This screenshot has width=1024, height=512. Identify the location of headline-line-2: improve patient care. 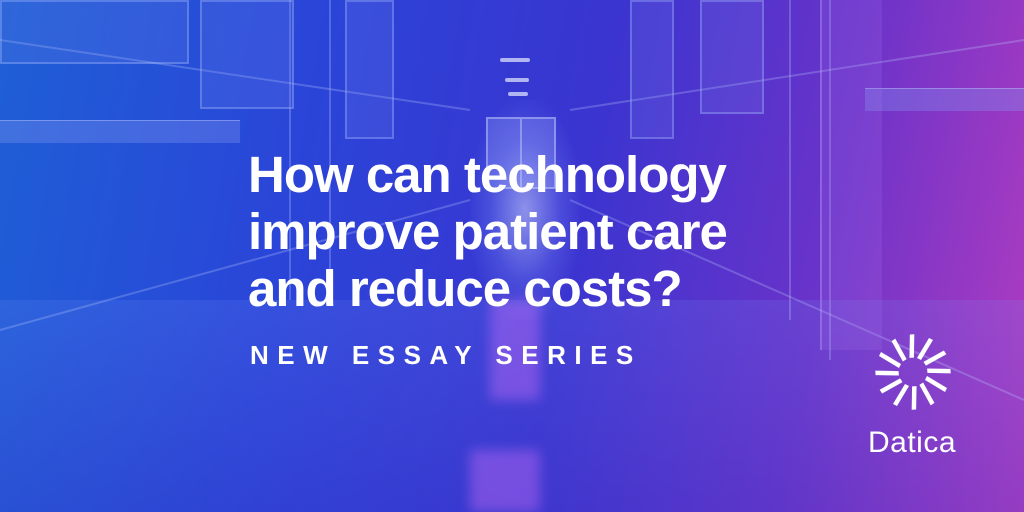
(488, 231).